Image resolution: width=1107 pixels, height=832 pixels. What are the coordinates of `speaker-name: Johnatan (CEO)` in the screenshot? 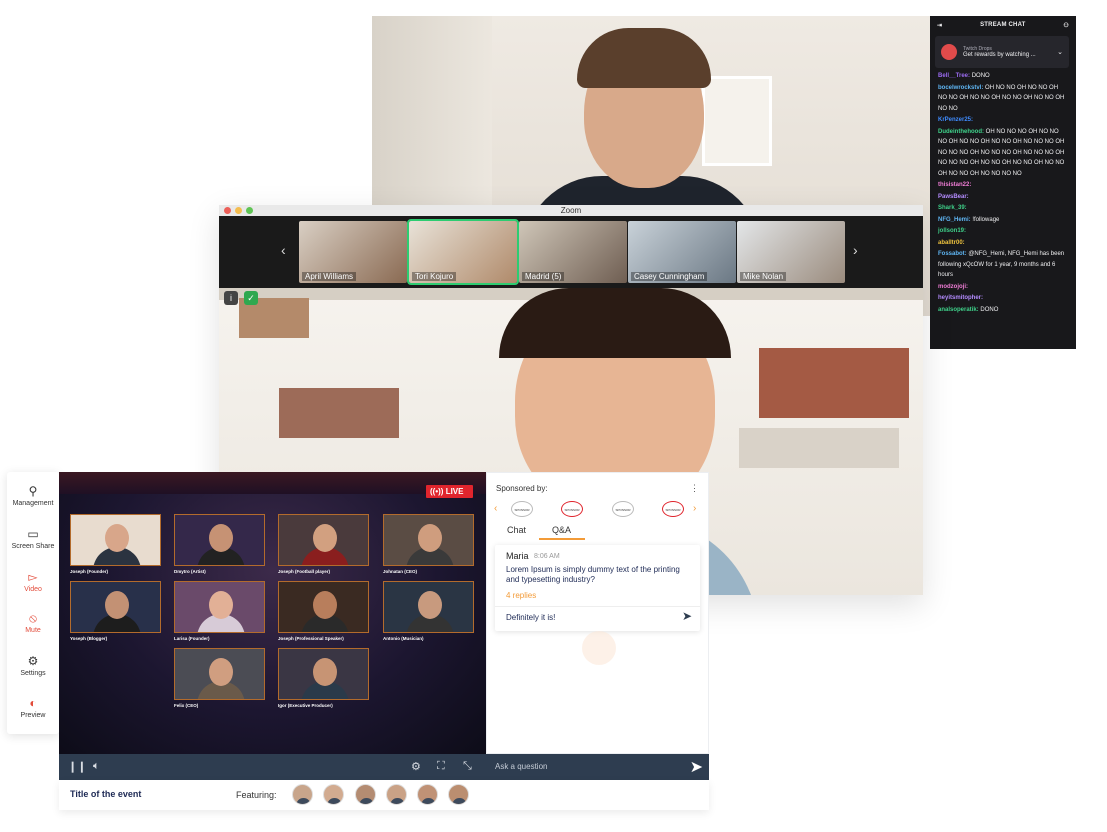 It's located at (400, 571).